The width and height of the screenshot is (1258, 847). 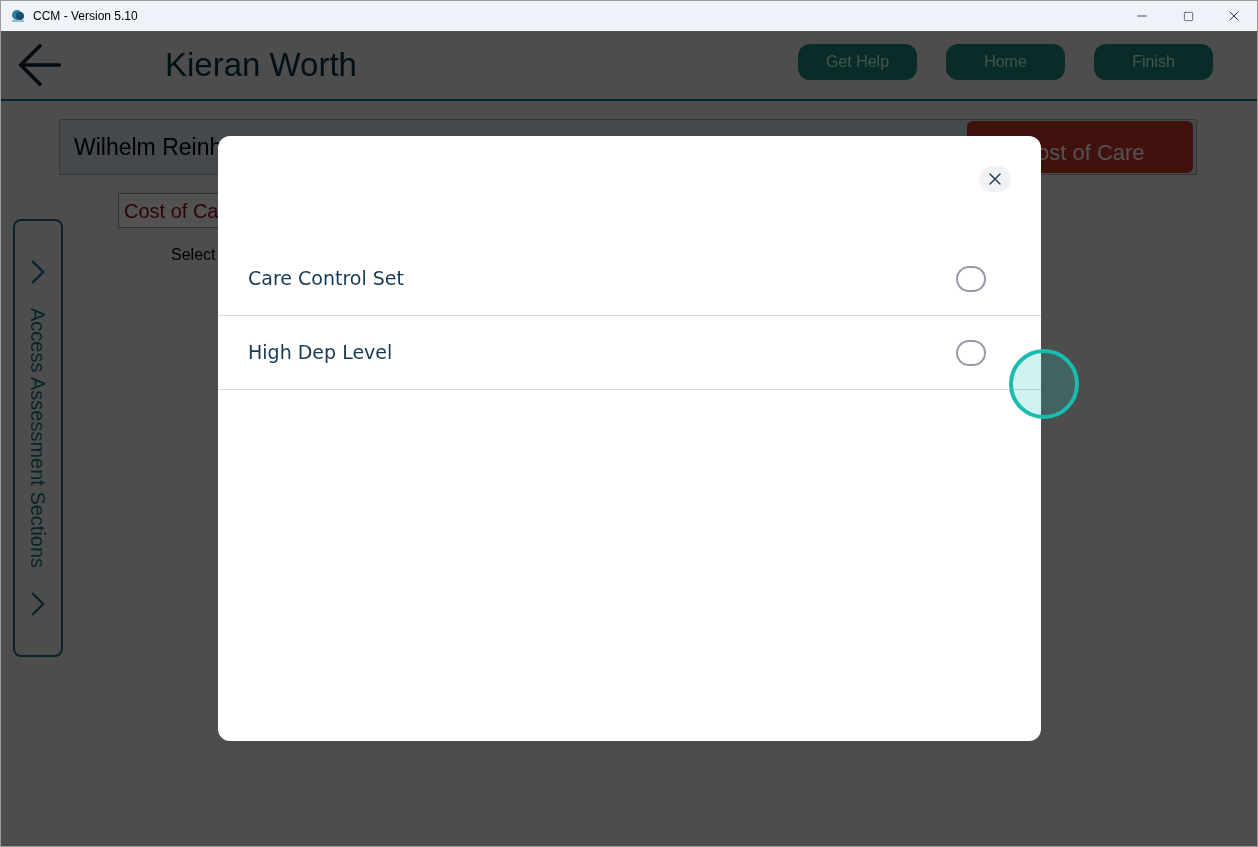 I want to click on window-title: CCM - Version 5.10, so click(x=85, y=16).